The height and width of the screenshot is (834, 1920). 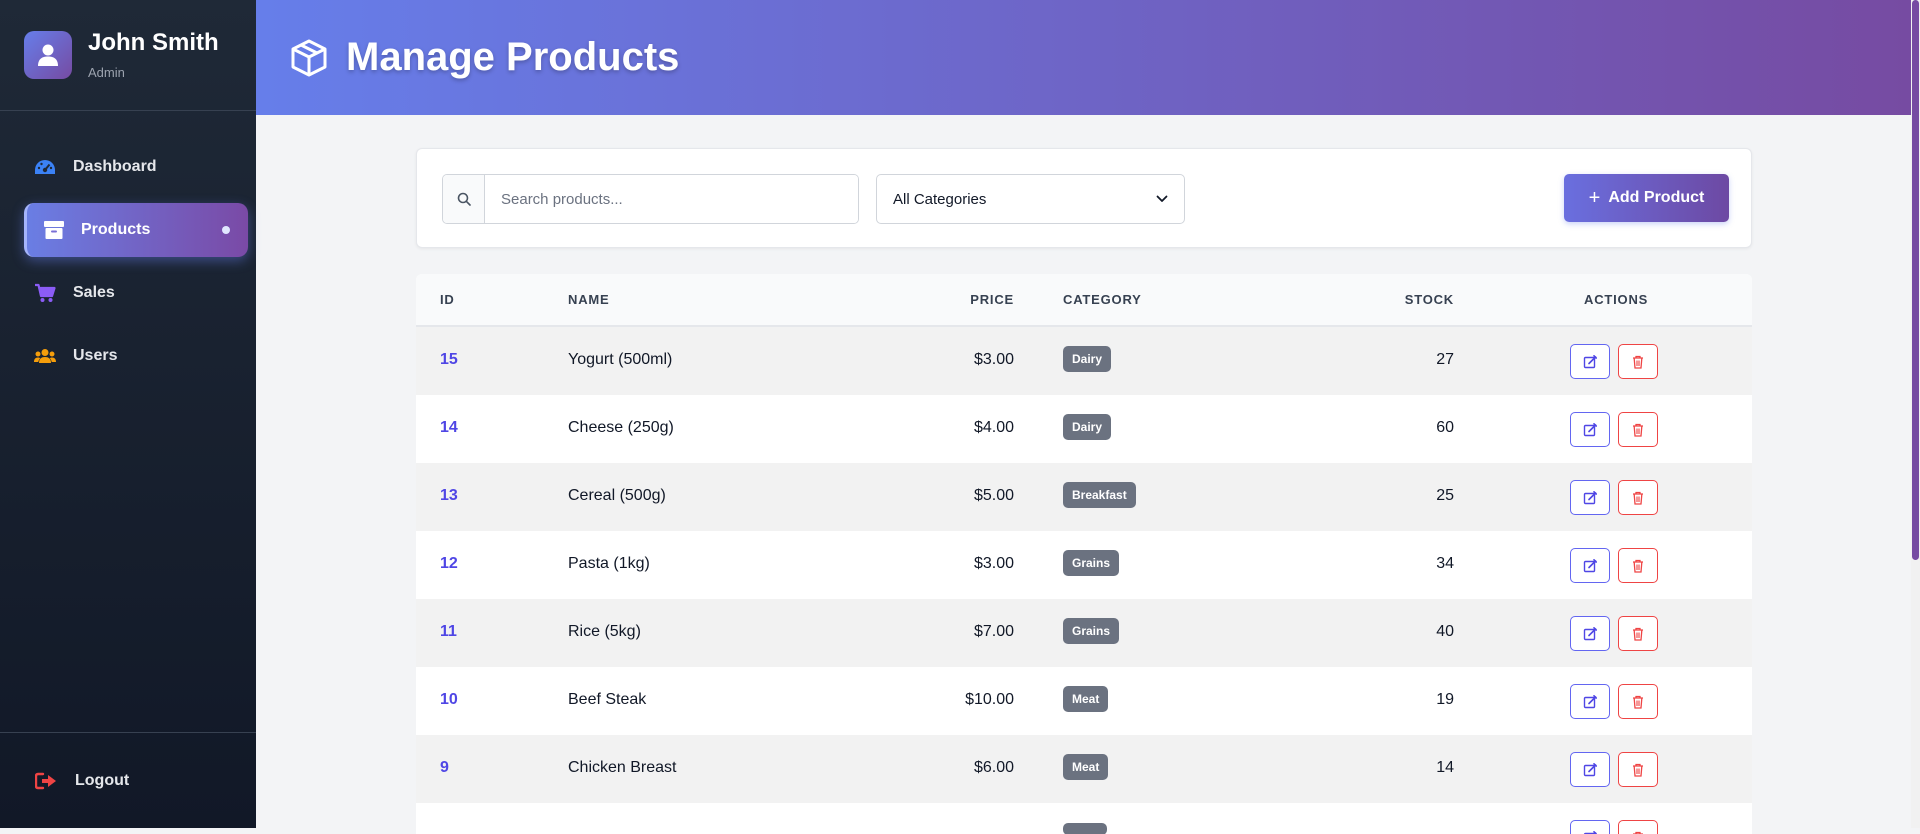 I want to click on product-price: $3.00, so click(x=994, y=360).